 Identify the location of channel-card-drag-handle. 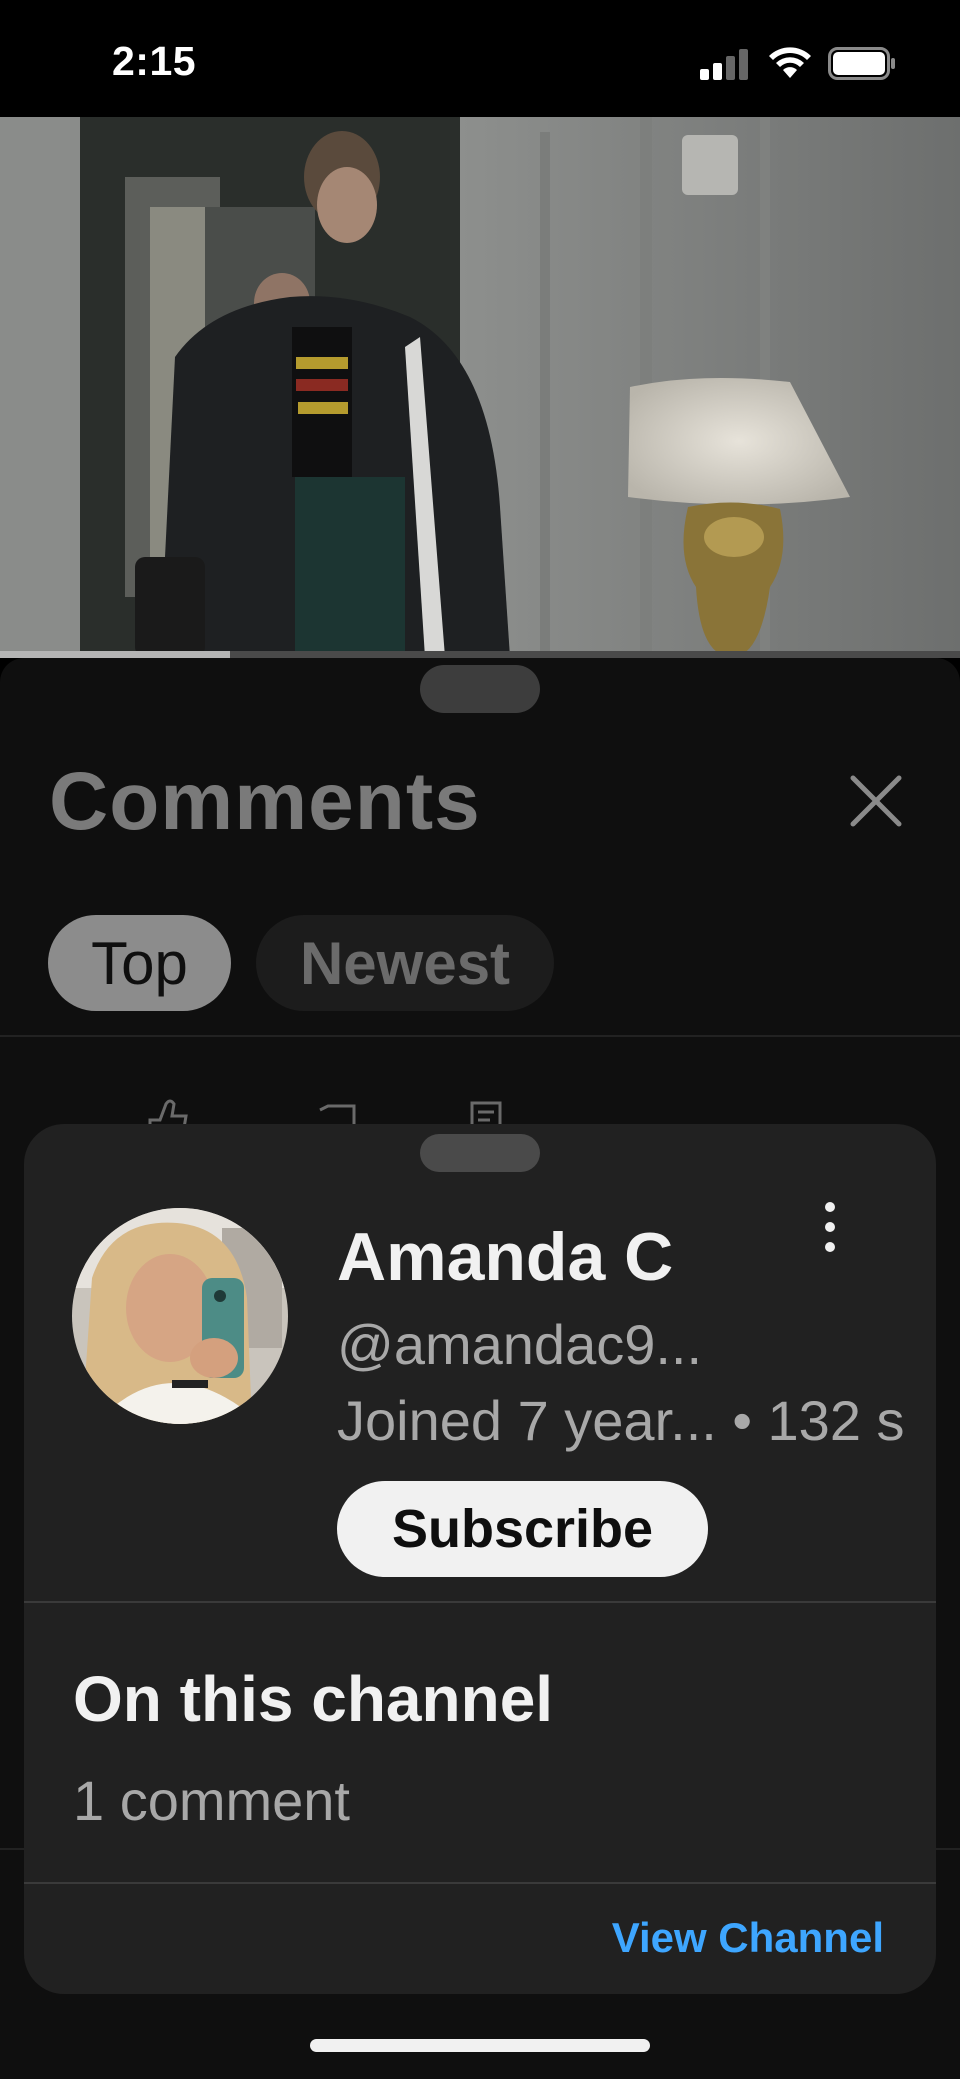
(480, 1153).